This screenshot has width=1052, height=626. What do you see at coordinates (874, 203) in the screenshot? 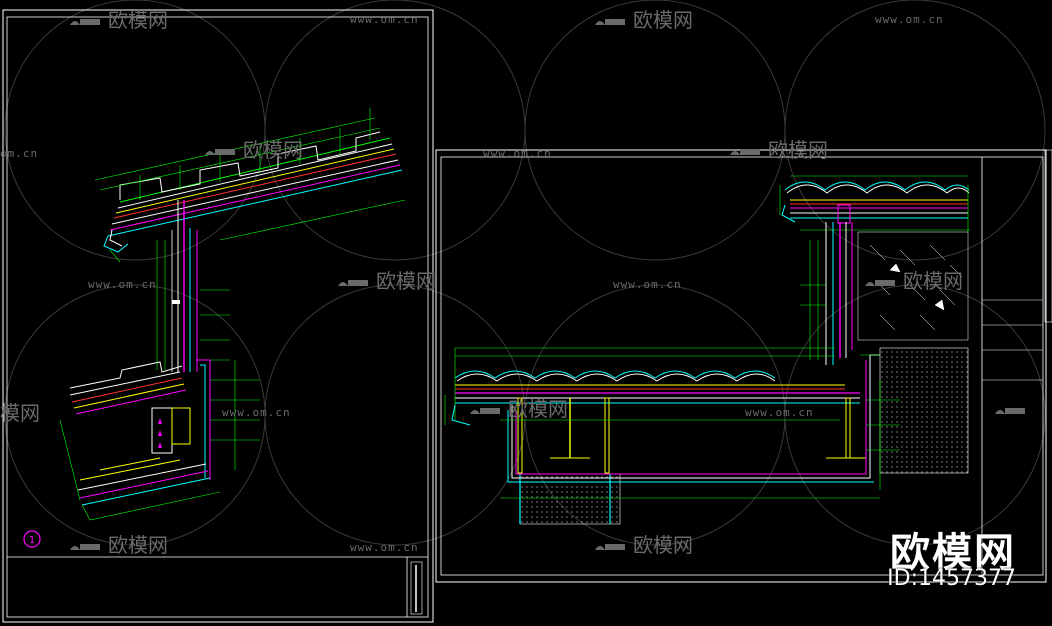
I see `upper-roof-section` at bounding box center [874, 203].